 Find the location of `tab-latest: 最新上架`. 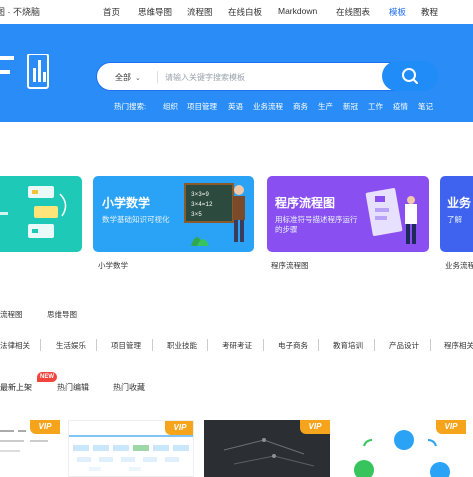

tab-latest: 最新上架 is located at coordinates (16, 387).